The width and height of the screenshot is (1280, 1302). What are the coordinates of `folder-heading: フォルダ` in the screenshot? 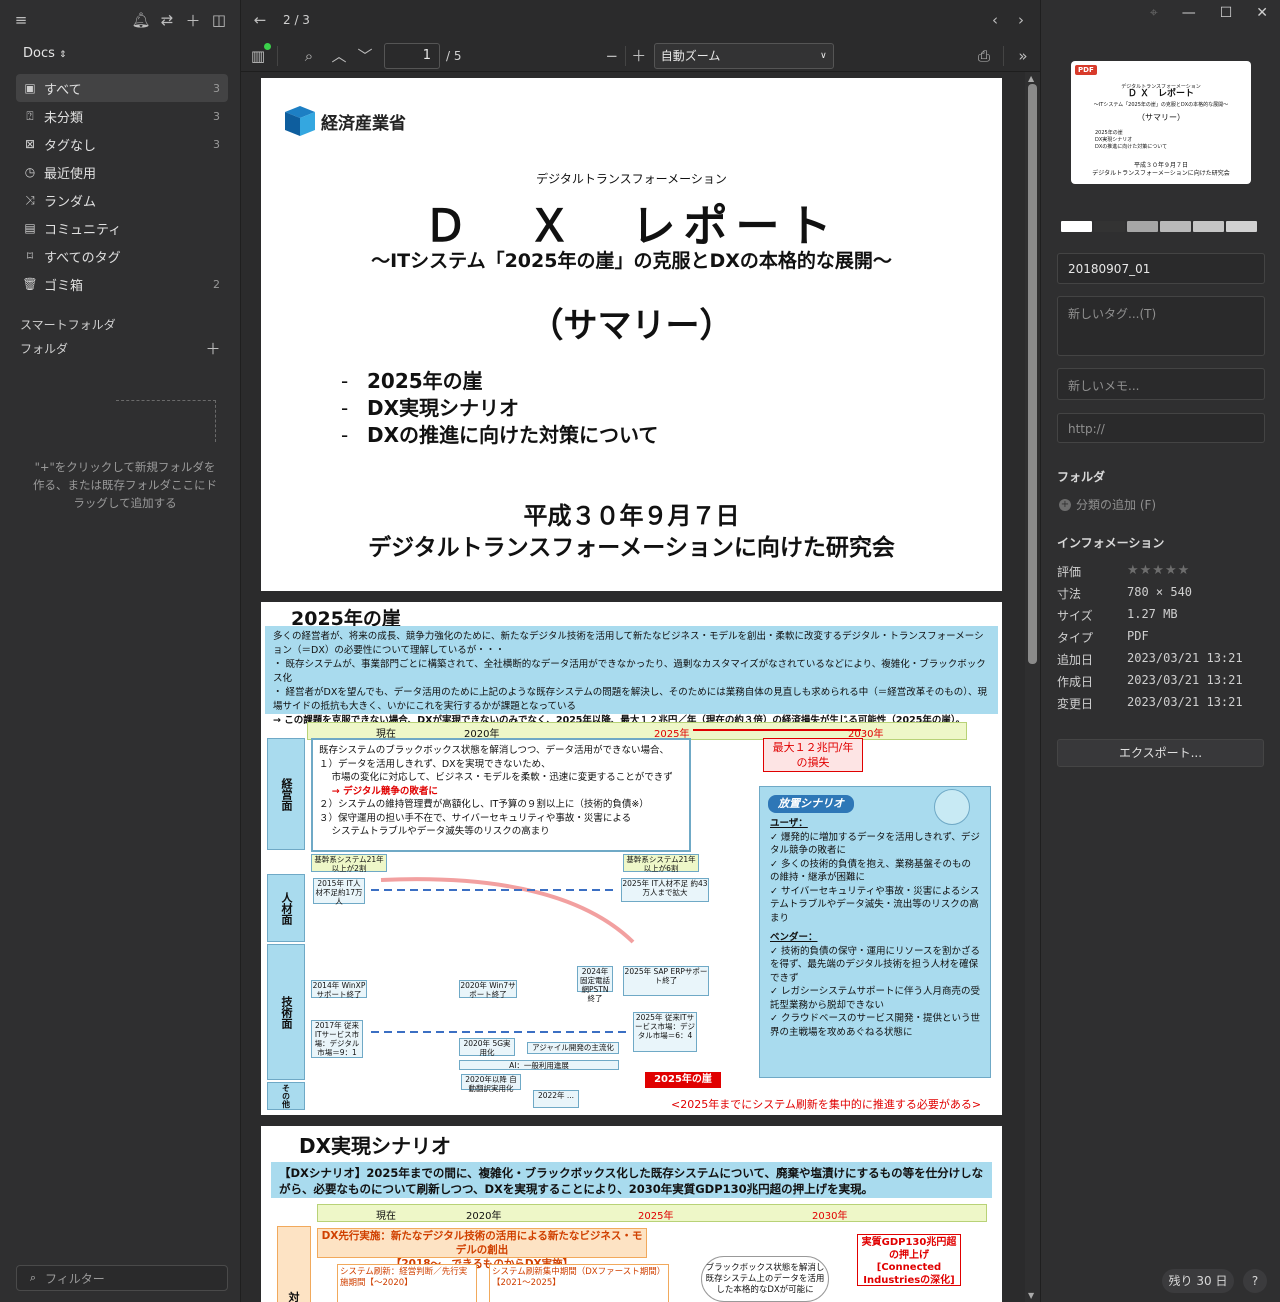 It's located at (1081, 477).